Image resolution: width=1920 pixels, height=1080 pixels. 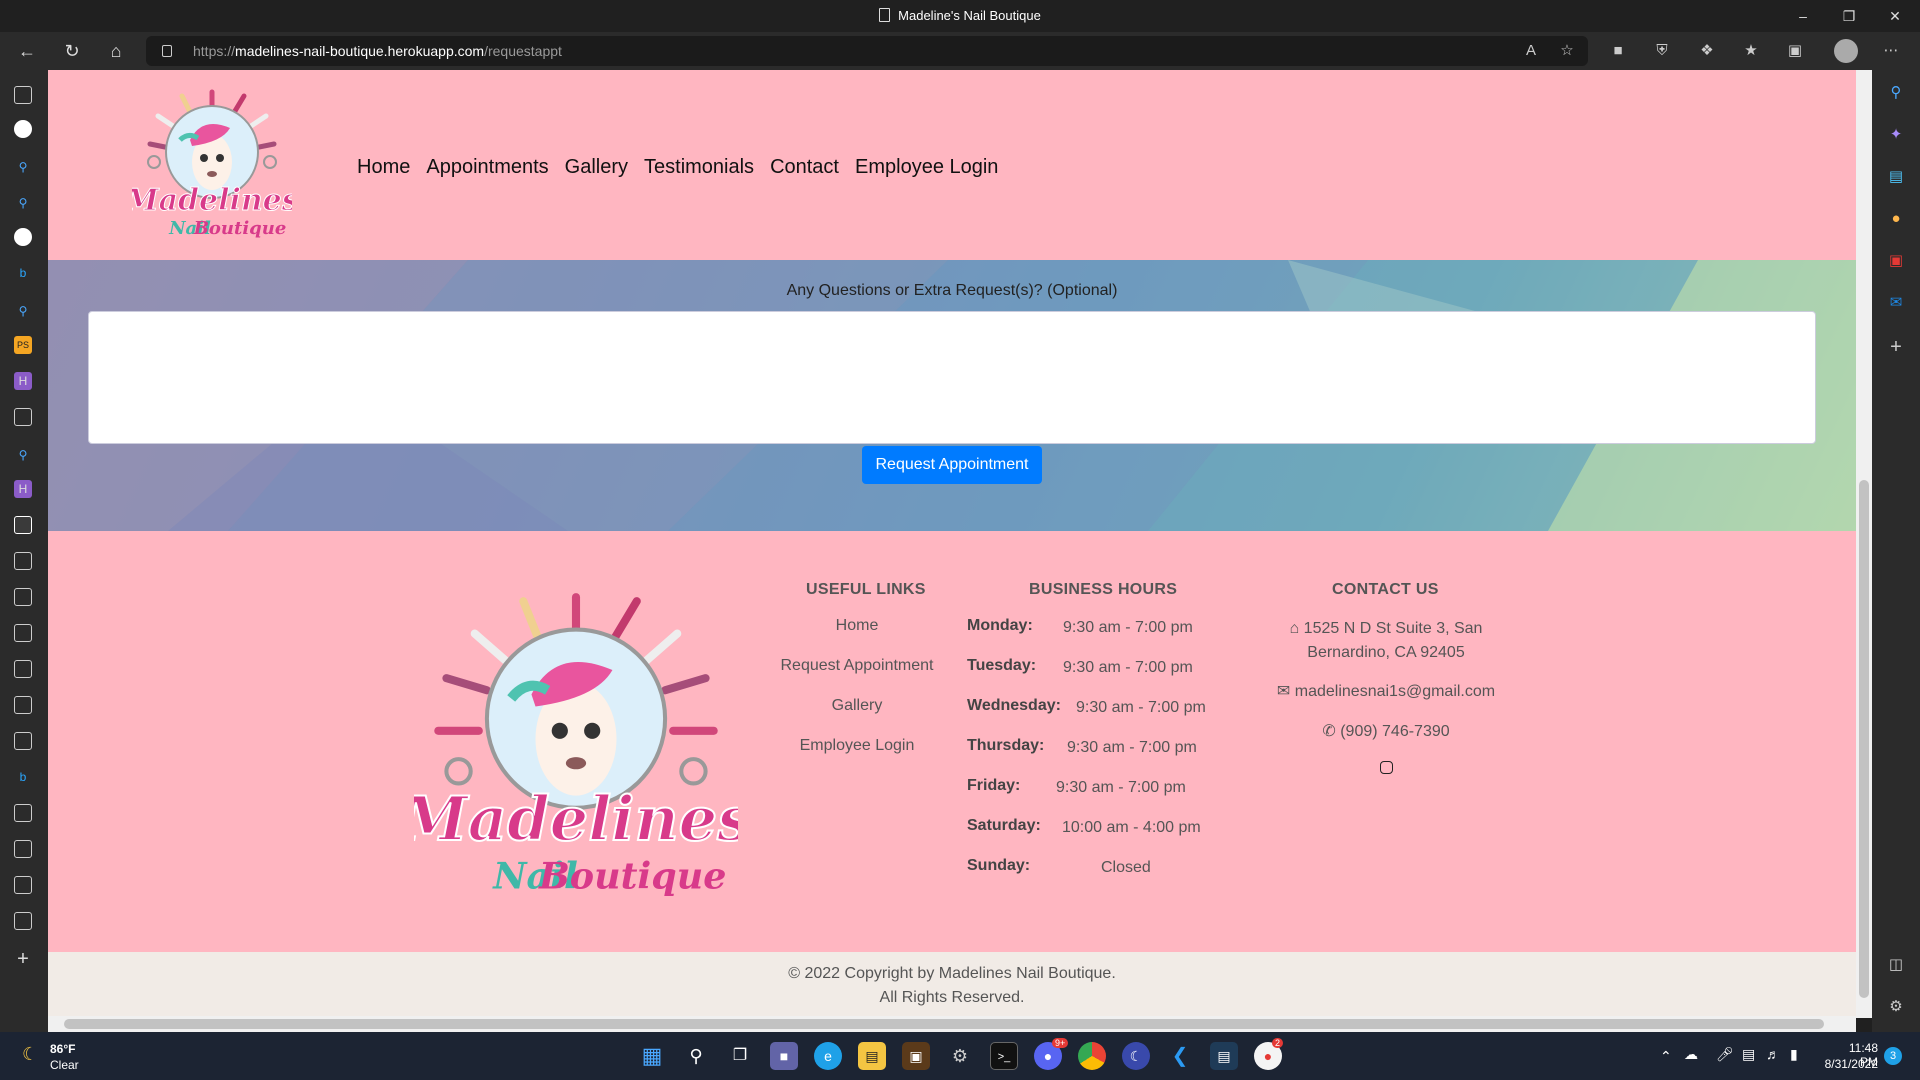 What do you see at coordinates (804, 167) in the screenshot?
I see `nav-contact: Contact` at bounding box center [804, 167].